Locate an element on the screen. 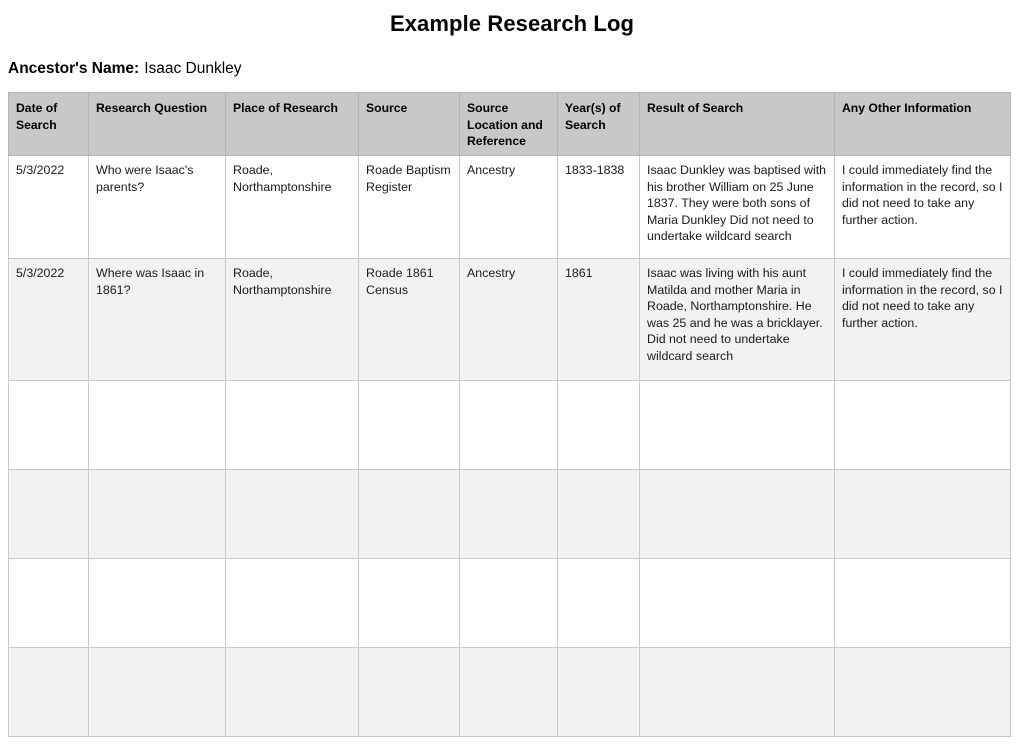 This screenshot has height=750, width=1024. cell-source: Roade Baptism Register is located at coordinates (409, 207).